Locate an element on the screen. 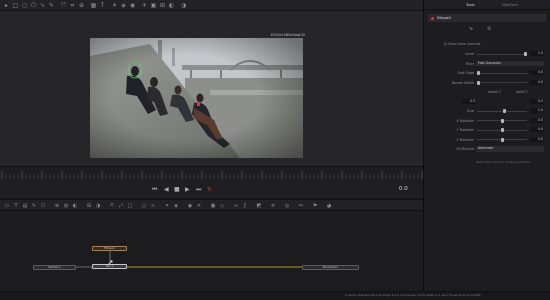 This screenshot has width=550, height=300. polygon-icon: ⬠ is located at coordinates (33, 5).